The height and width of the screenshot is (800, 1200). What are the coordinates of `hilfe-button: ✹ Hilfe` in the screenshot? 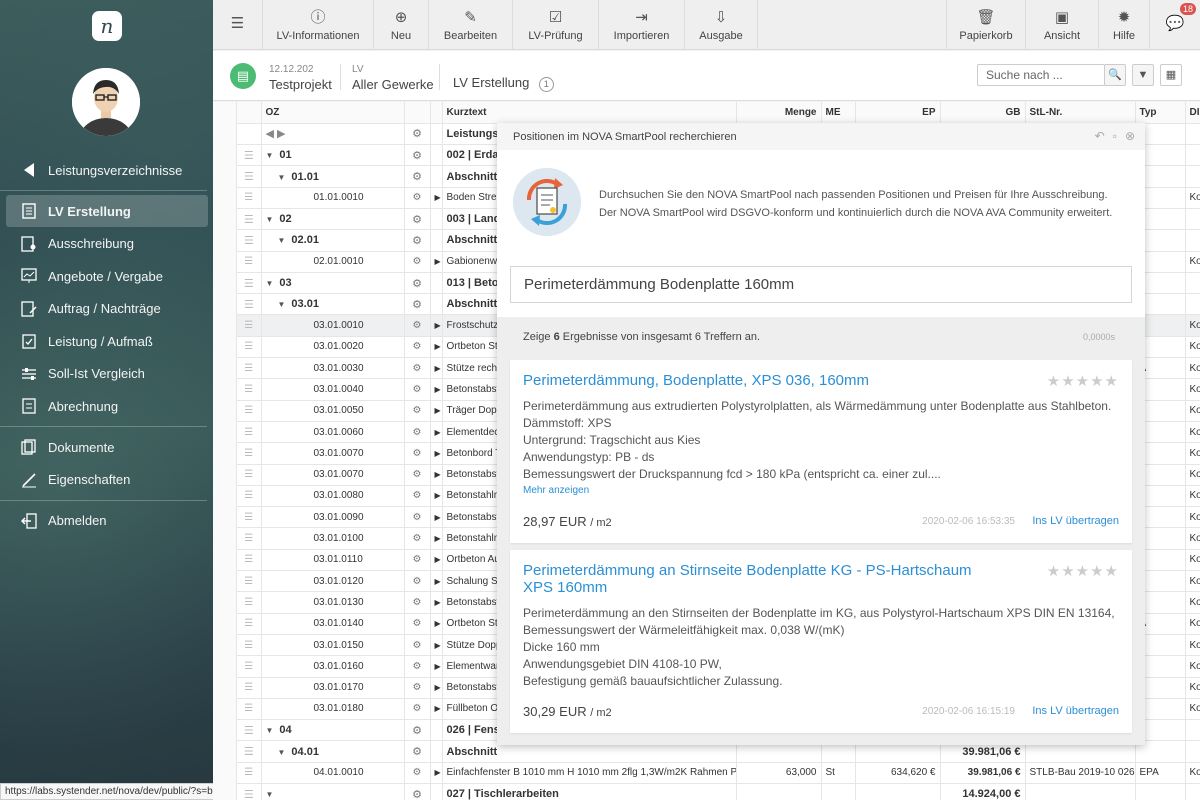 It's located at (1124, 25).